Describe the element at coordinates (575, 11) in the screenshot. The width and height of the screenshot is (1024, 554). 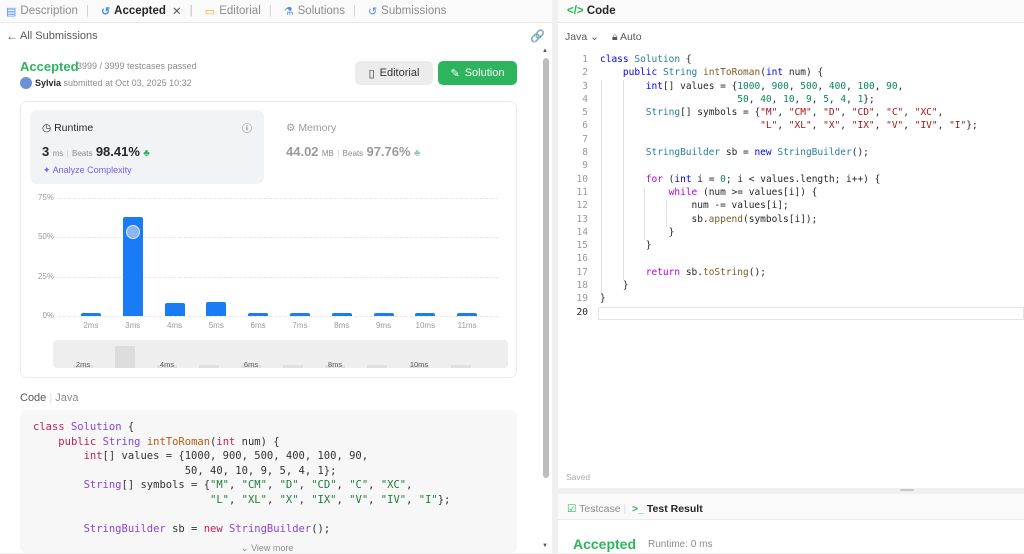
I see `code-icon: </>` at that location.